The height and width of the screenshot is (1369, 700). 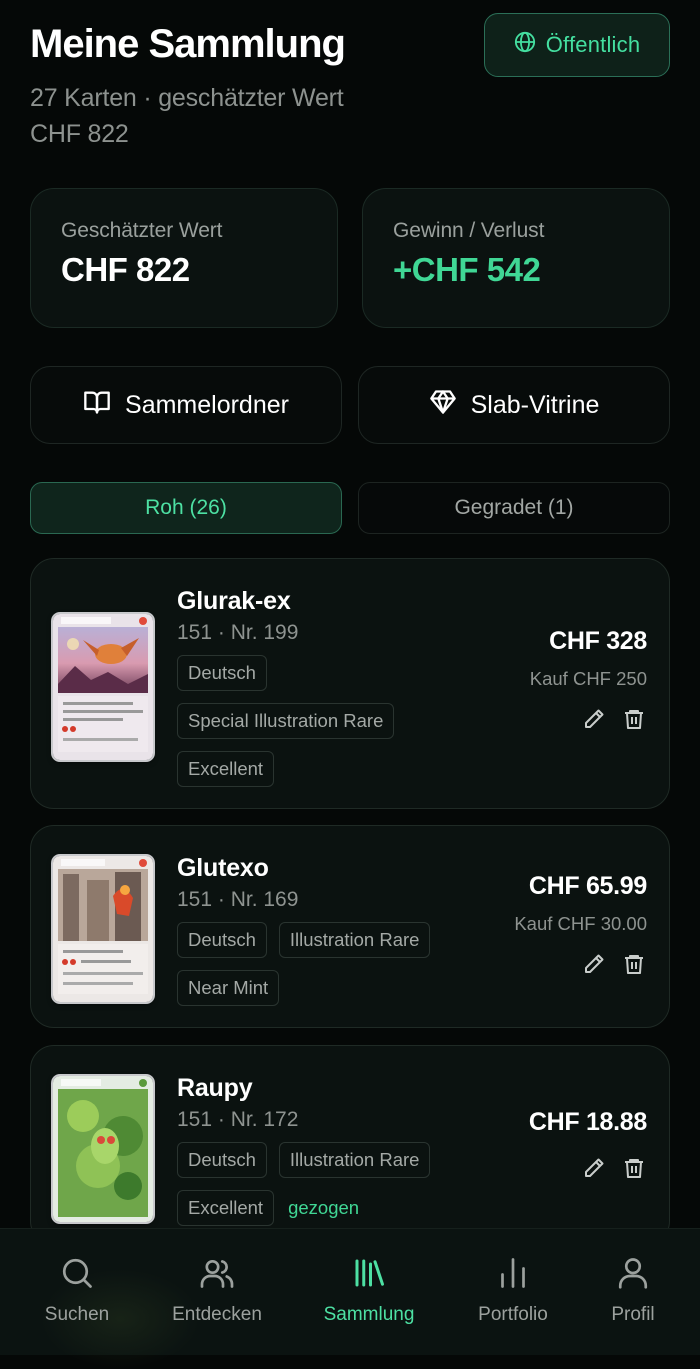 I want to click on nav-item-search: Suchen, so click(x=77, y=1290).